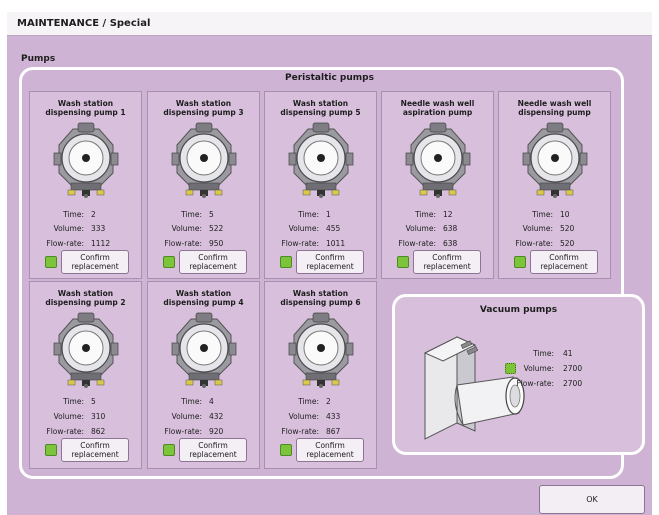 This screenshot has height=515, width=659. I want to click on flow-rate-stat: Flow-rate: 920, so click(194, 431).